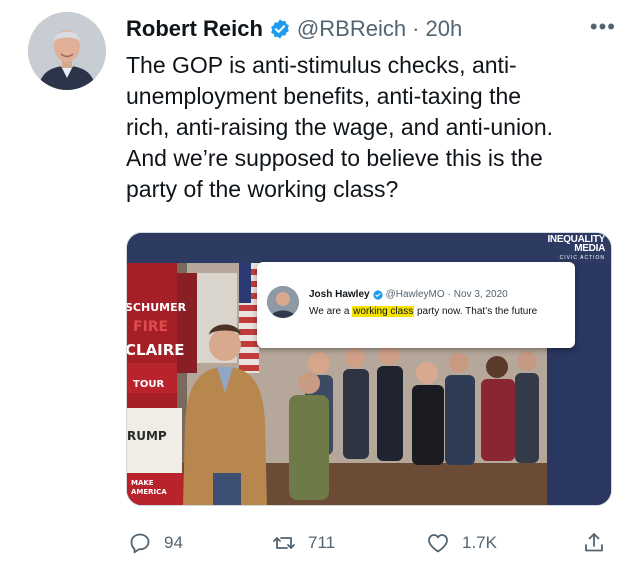 This screenshot has width=640, height=579. Describe the element at coordinates (477, 294) in the screenshot. I see `embedded-date: · Nov 3, 2020` at that location.